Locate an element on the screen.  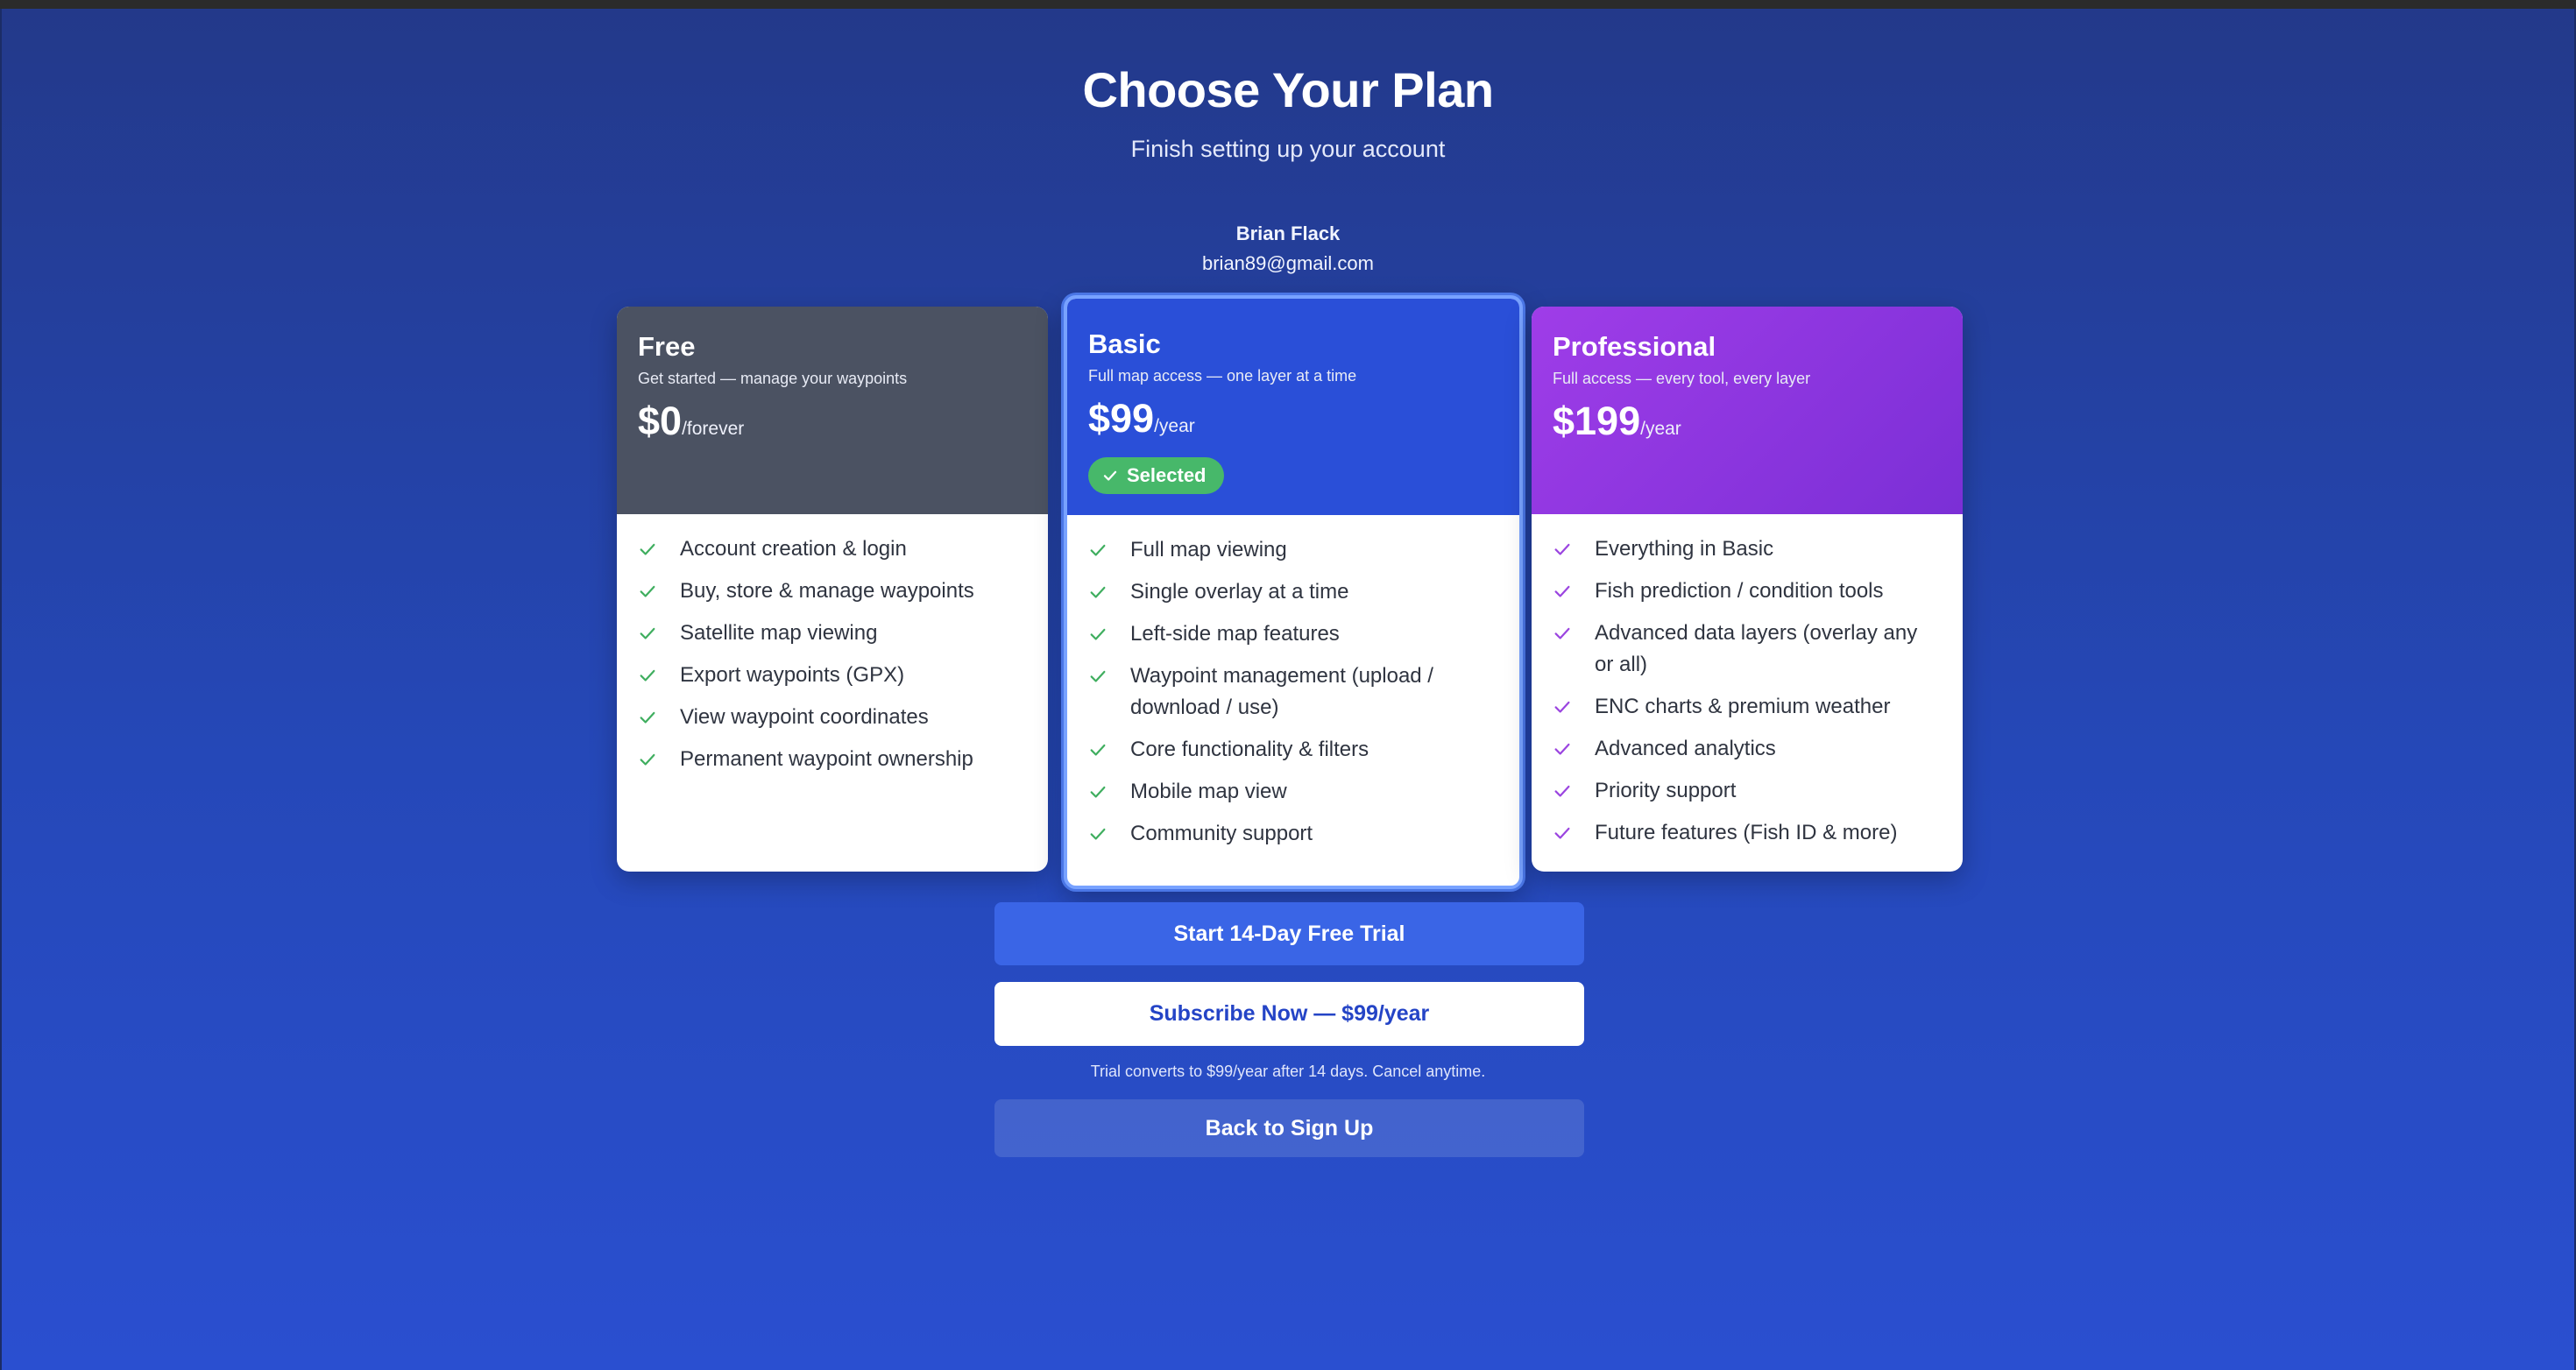
feature-item: Left-side map features is located at coordinates (1293, 634).